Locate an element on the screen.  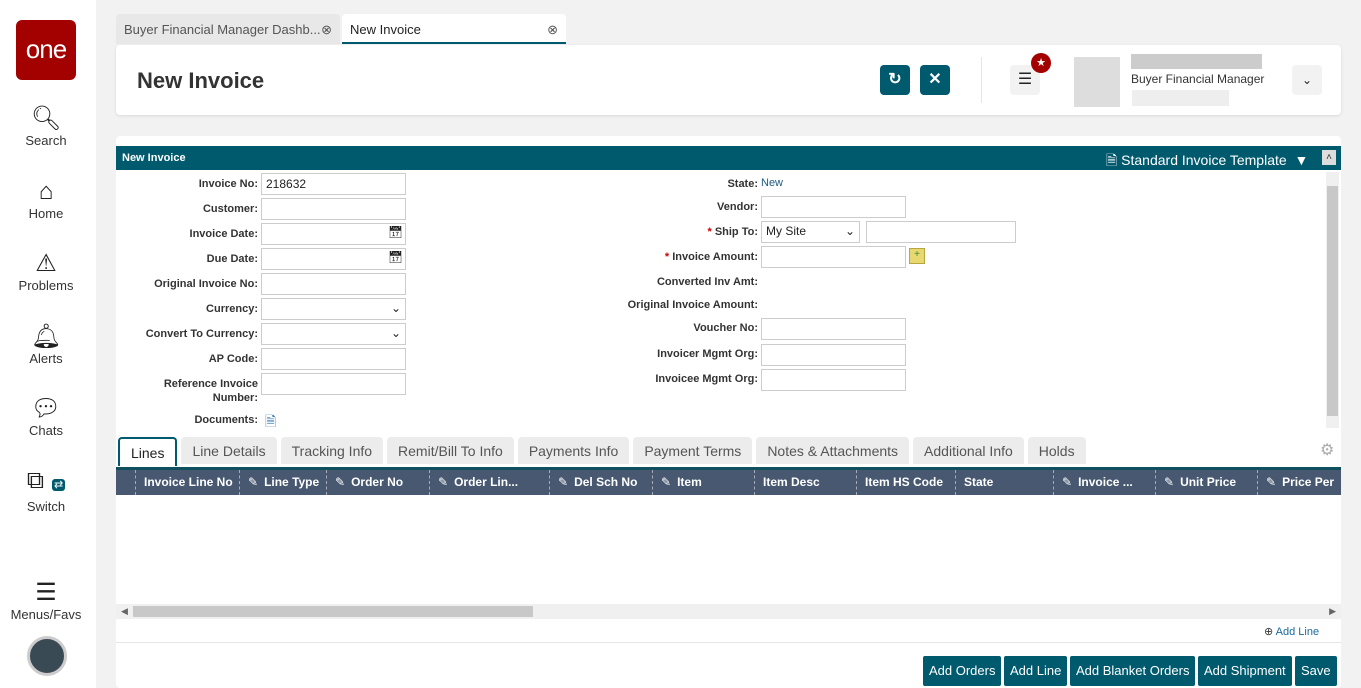
tab-line-details: Line Details is located at coordinates (229, 450).